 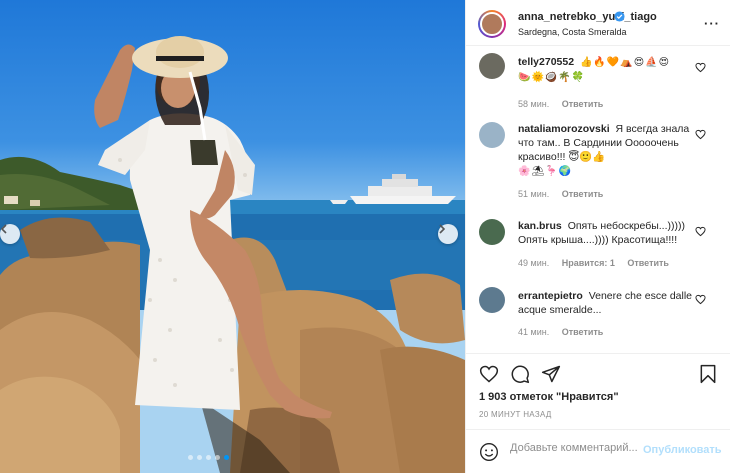 I want to click on comment-text-line2: 🌸⛱🦩🌍, so click(x=545, y=171).